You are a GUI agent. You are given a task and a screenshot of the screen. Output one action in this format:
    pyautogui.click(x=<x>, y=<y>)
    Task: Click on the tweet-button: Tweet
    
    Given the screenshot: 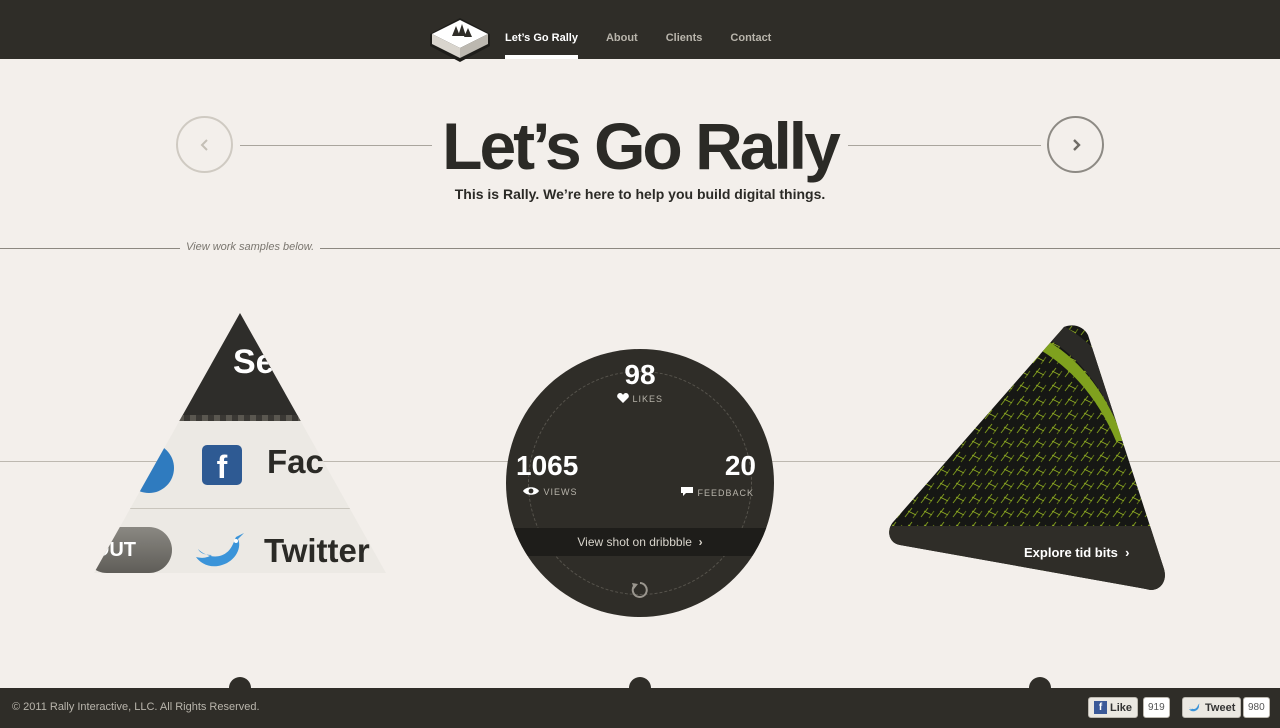 What is the action you would take?
    pyautogui.click(x=1212, y=707)
    